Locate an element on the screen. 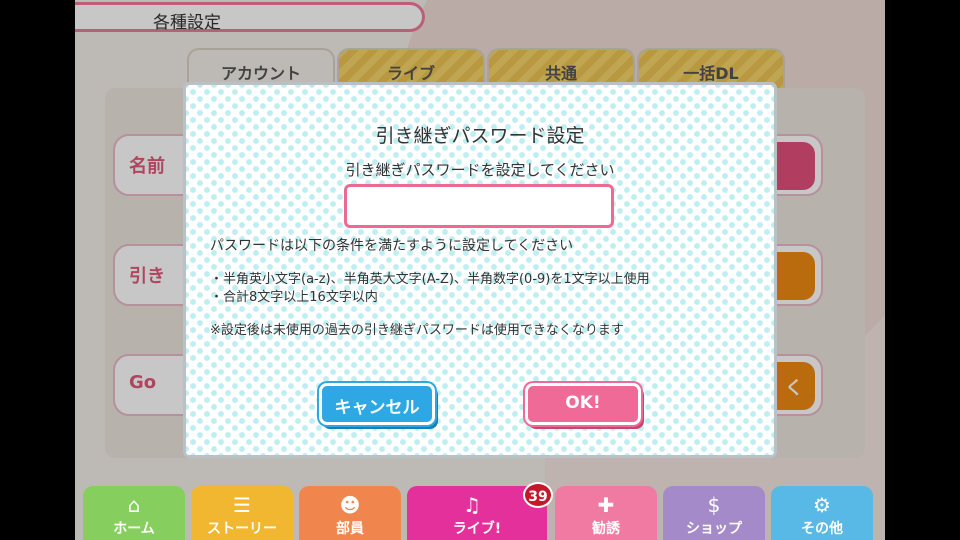  other-icon: ⚙ is located at coordinates (822, 505).